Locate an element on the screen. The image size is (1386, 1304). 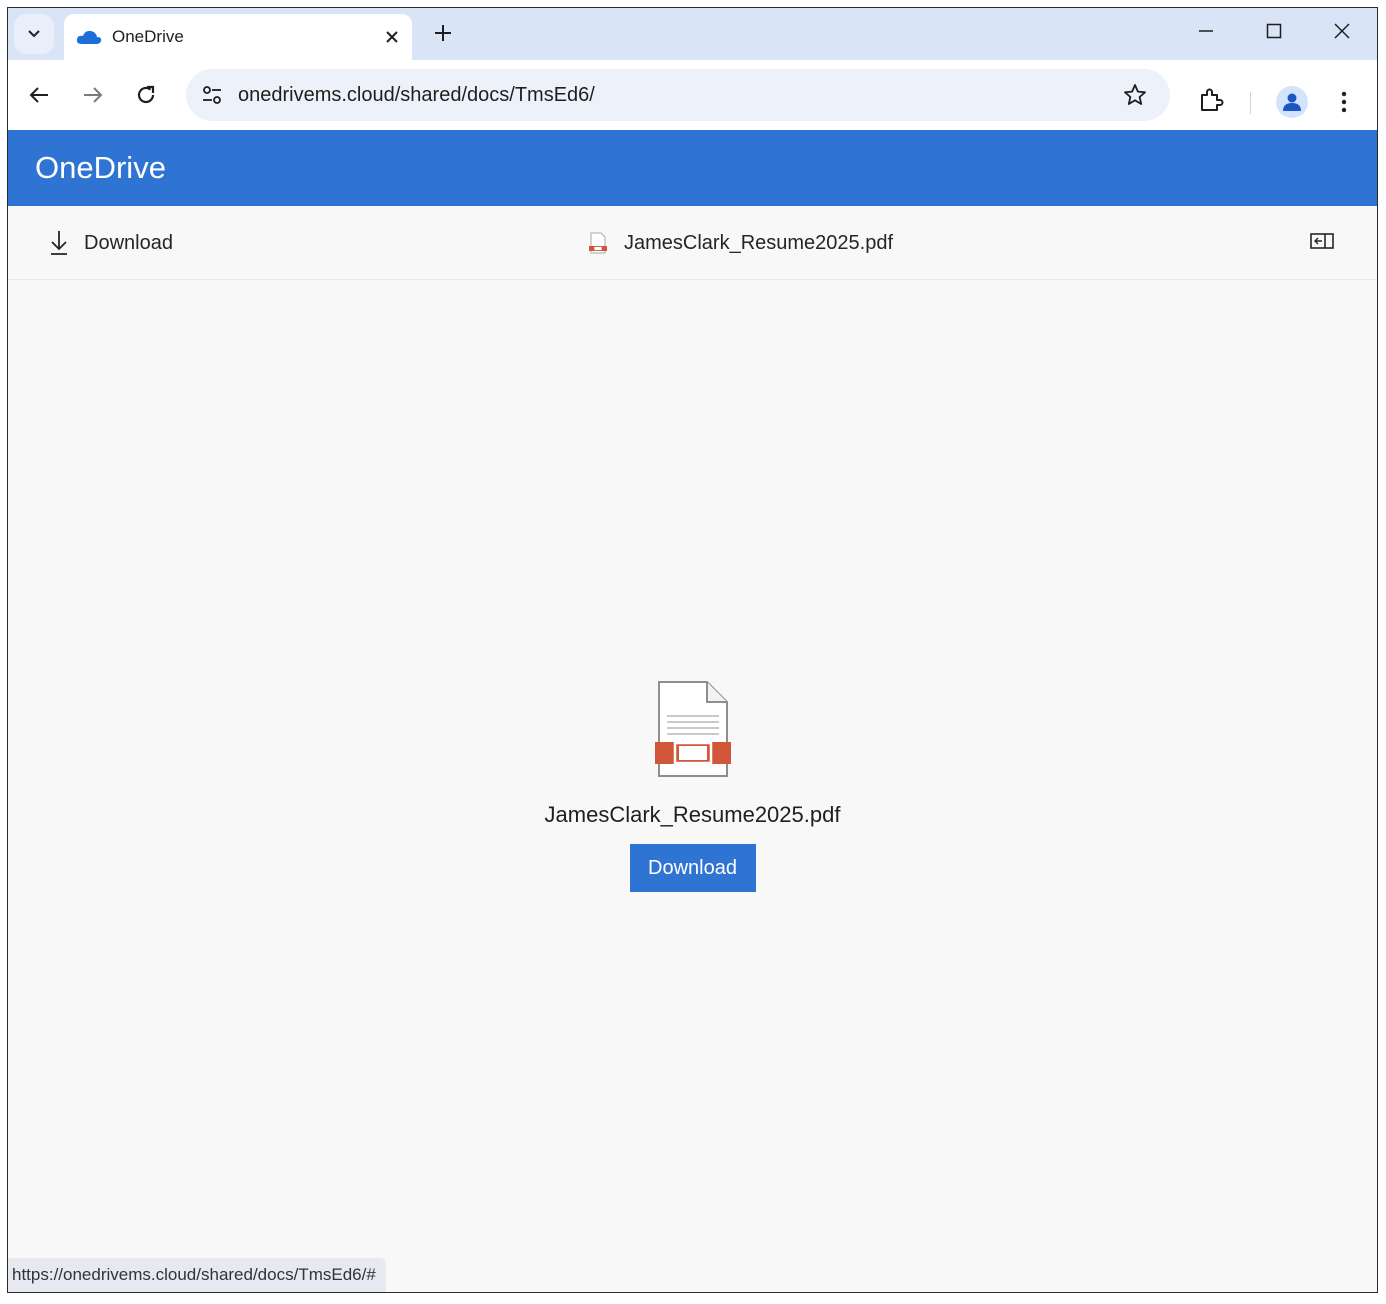
site-settings-icon is located at coordinates (212, 95).